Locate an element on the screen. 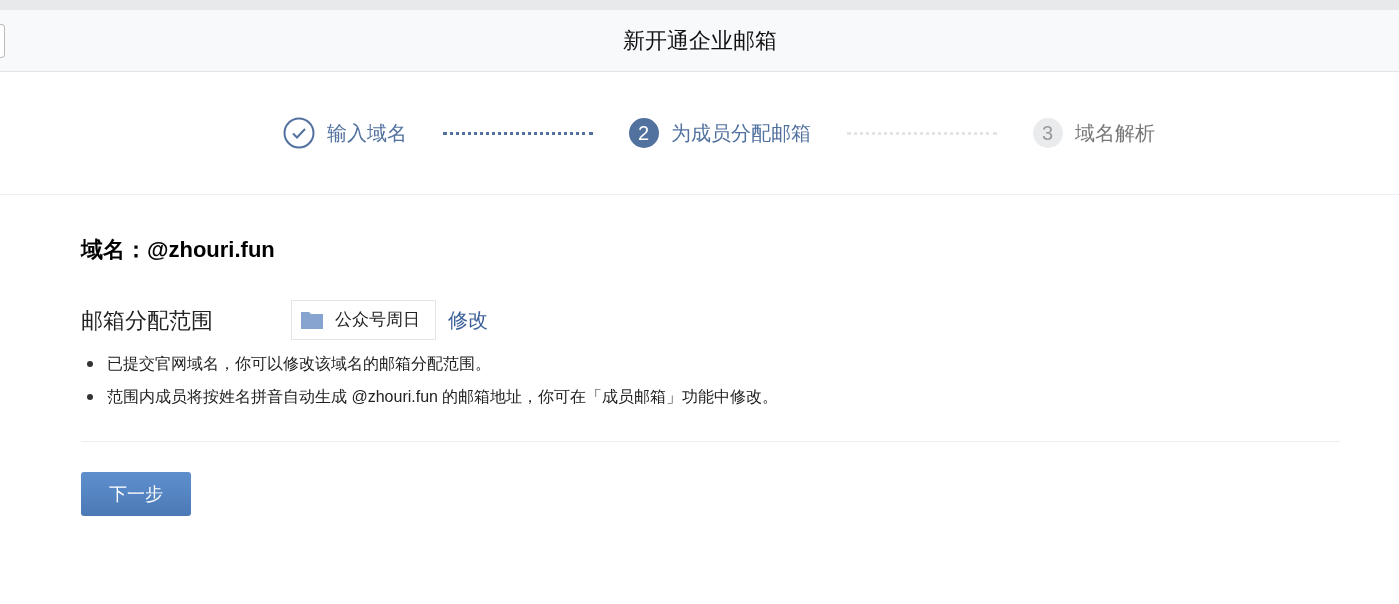 The image size is (1399, 604). edit-link: 修改 is located at coordinates (468, 320).